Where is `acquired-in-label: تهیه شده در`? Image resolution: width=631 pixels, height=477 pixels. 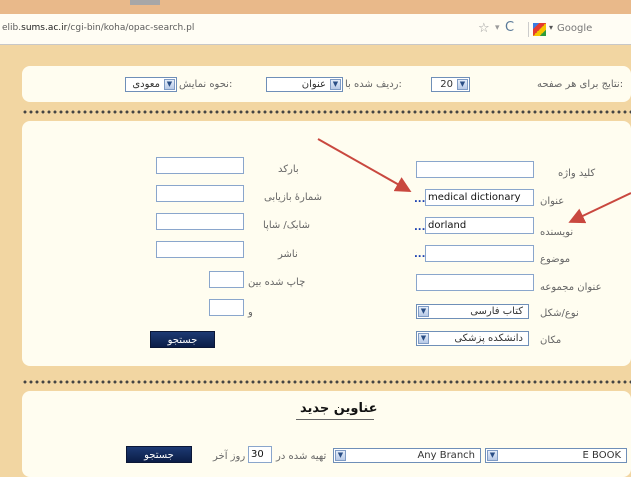
acquired-in-label: تهیه شده در is located at coordinates (301, 456).